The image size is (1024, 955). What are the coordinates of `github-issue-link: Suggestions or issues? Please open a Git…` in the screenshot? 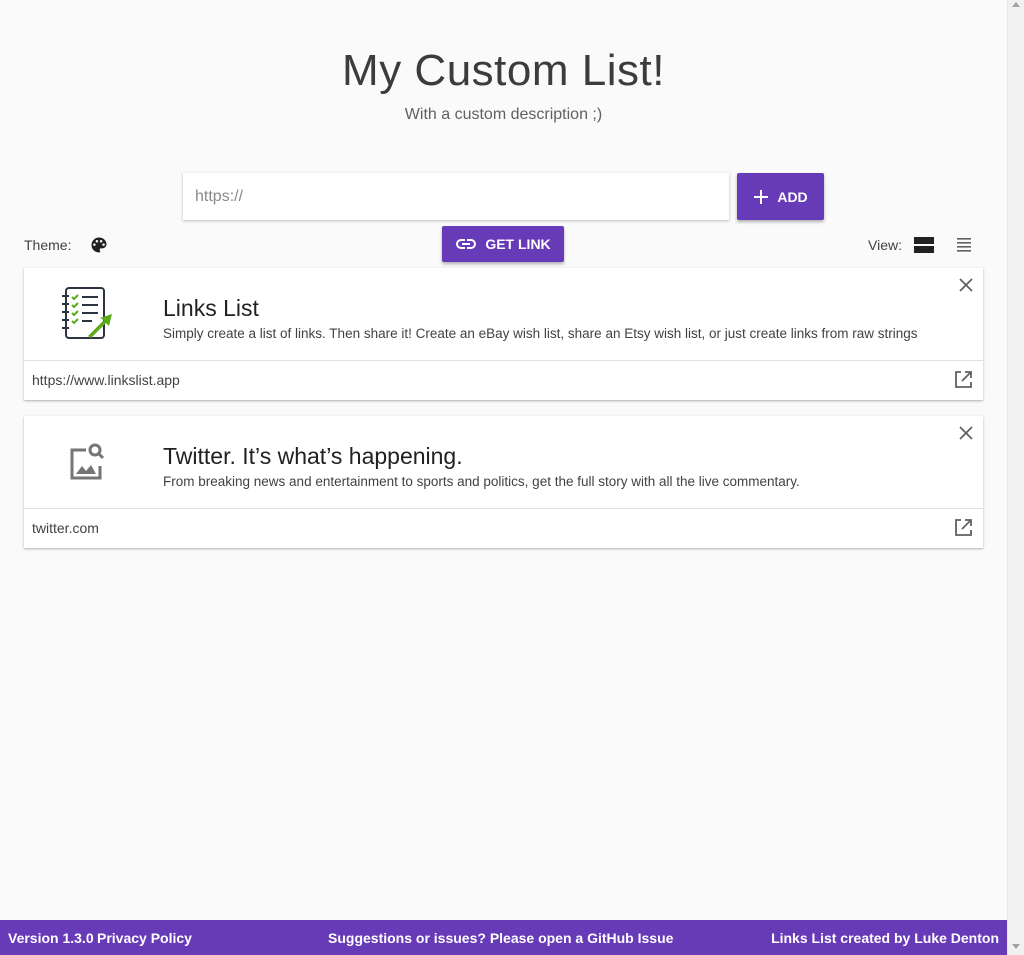 It's located at (500, 938).